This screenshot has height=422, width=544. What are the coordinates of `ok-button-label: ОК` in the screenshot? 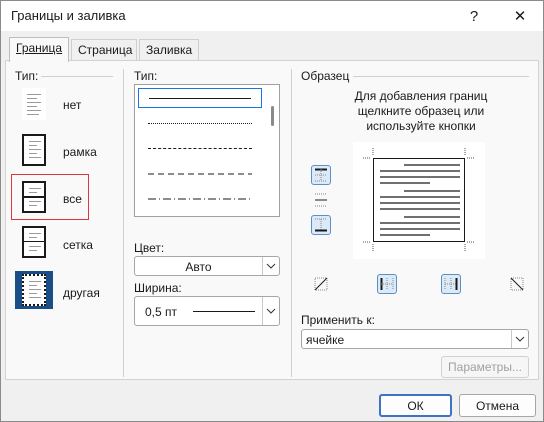 It's located at (415, 405).